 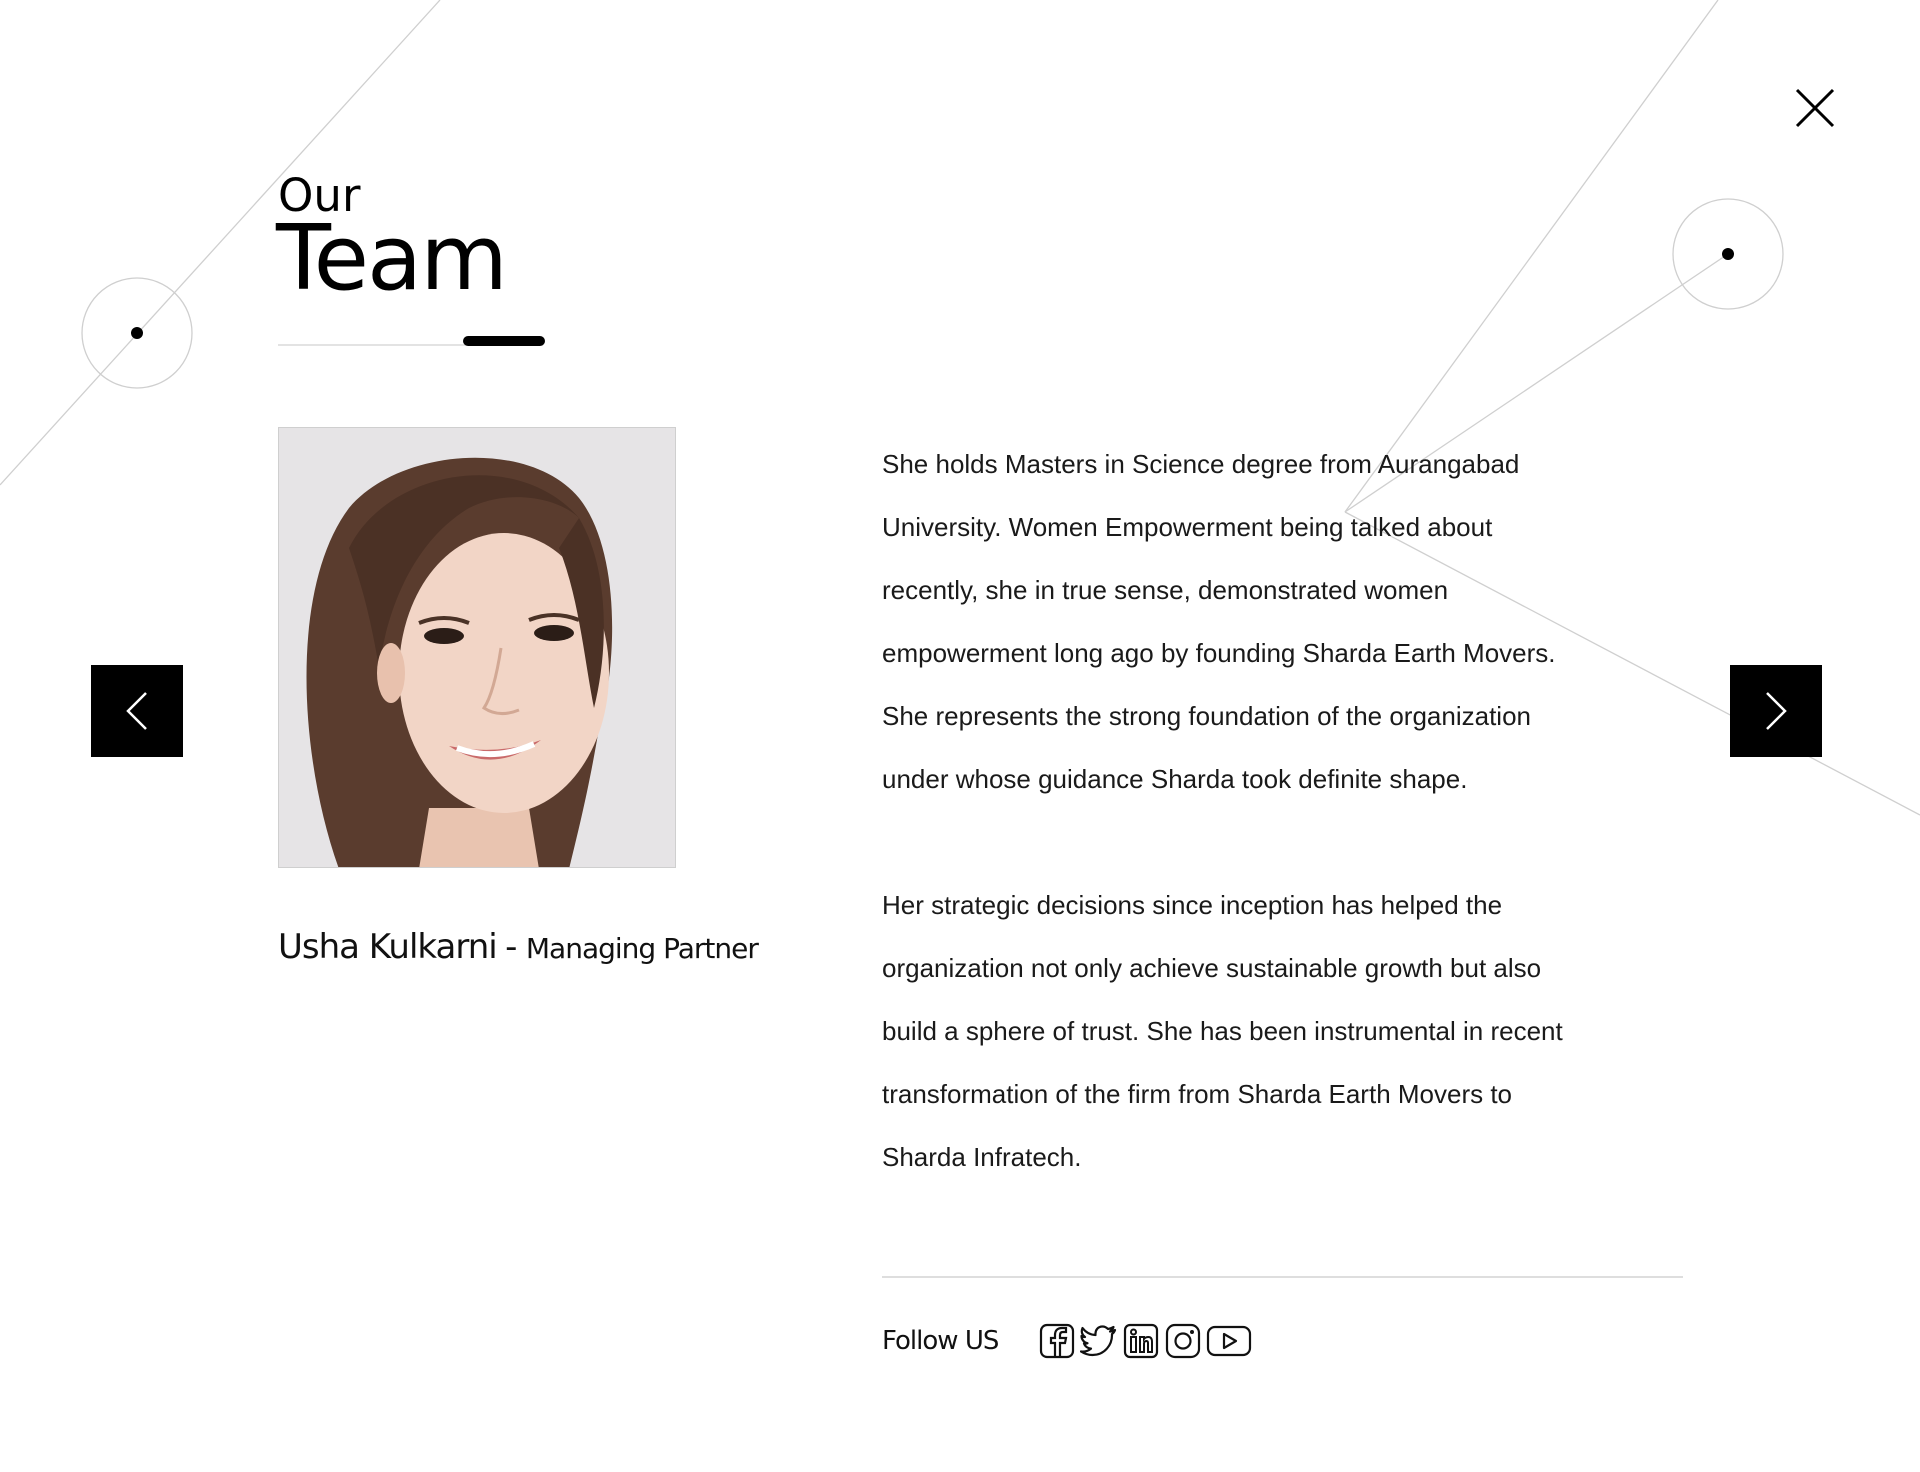 I want to click on previous-button, so click(x=137, y=711).